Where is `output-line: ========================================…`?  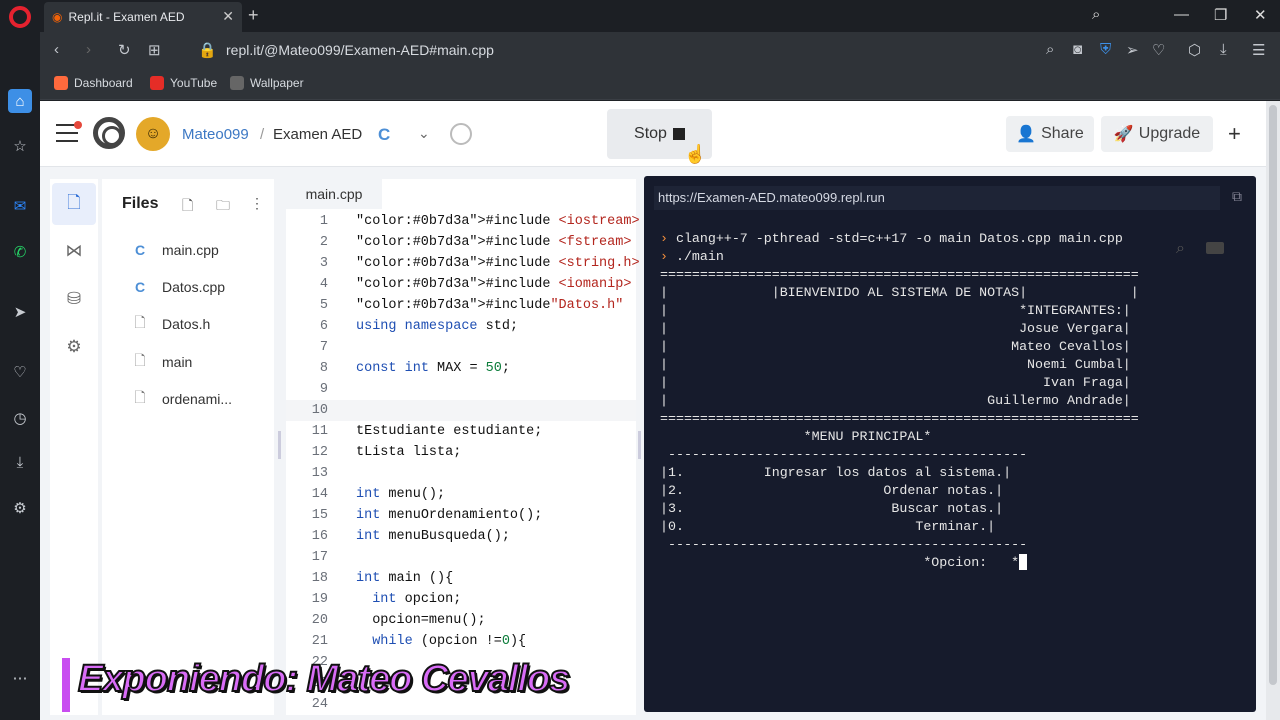
output-line: ========================================… is located at coordinates (899, 274).